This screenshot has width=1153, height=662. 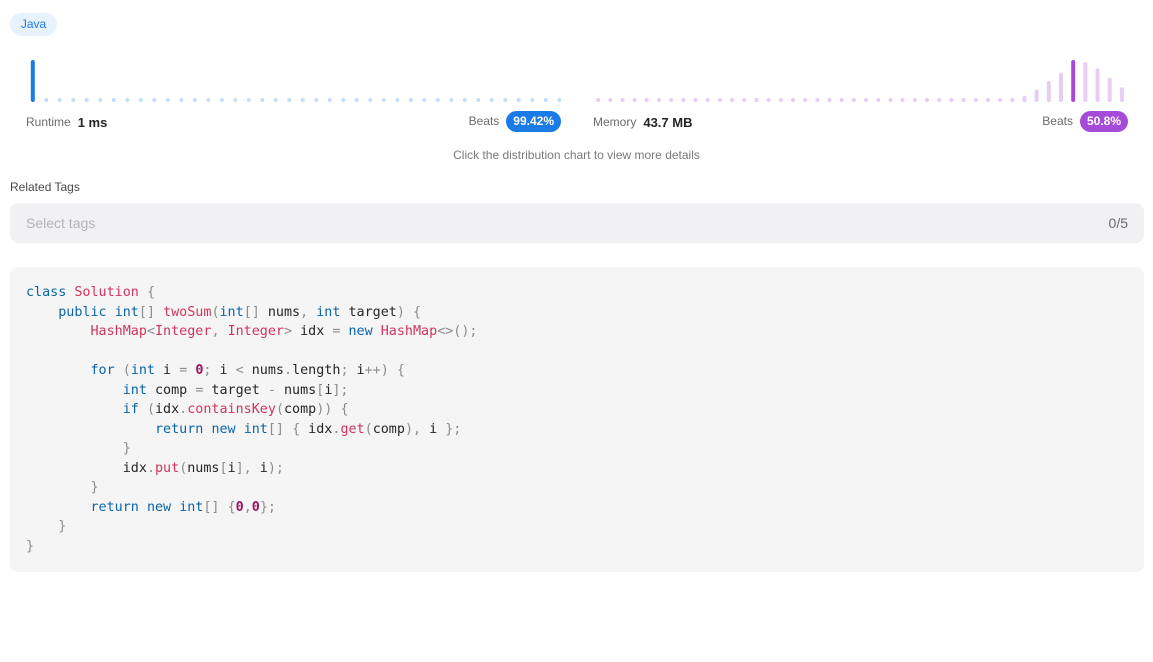 What do you see at coordinates (577, 223) in the screenshot?
I see `tag-select: Select tags 0/5` at bounding box center [577, 223].